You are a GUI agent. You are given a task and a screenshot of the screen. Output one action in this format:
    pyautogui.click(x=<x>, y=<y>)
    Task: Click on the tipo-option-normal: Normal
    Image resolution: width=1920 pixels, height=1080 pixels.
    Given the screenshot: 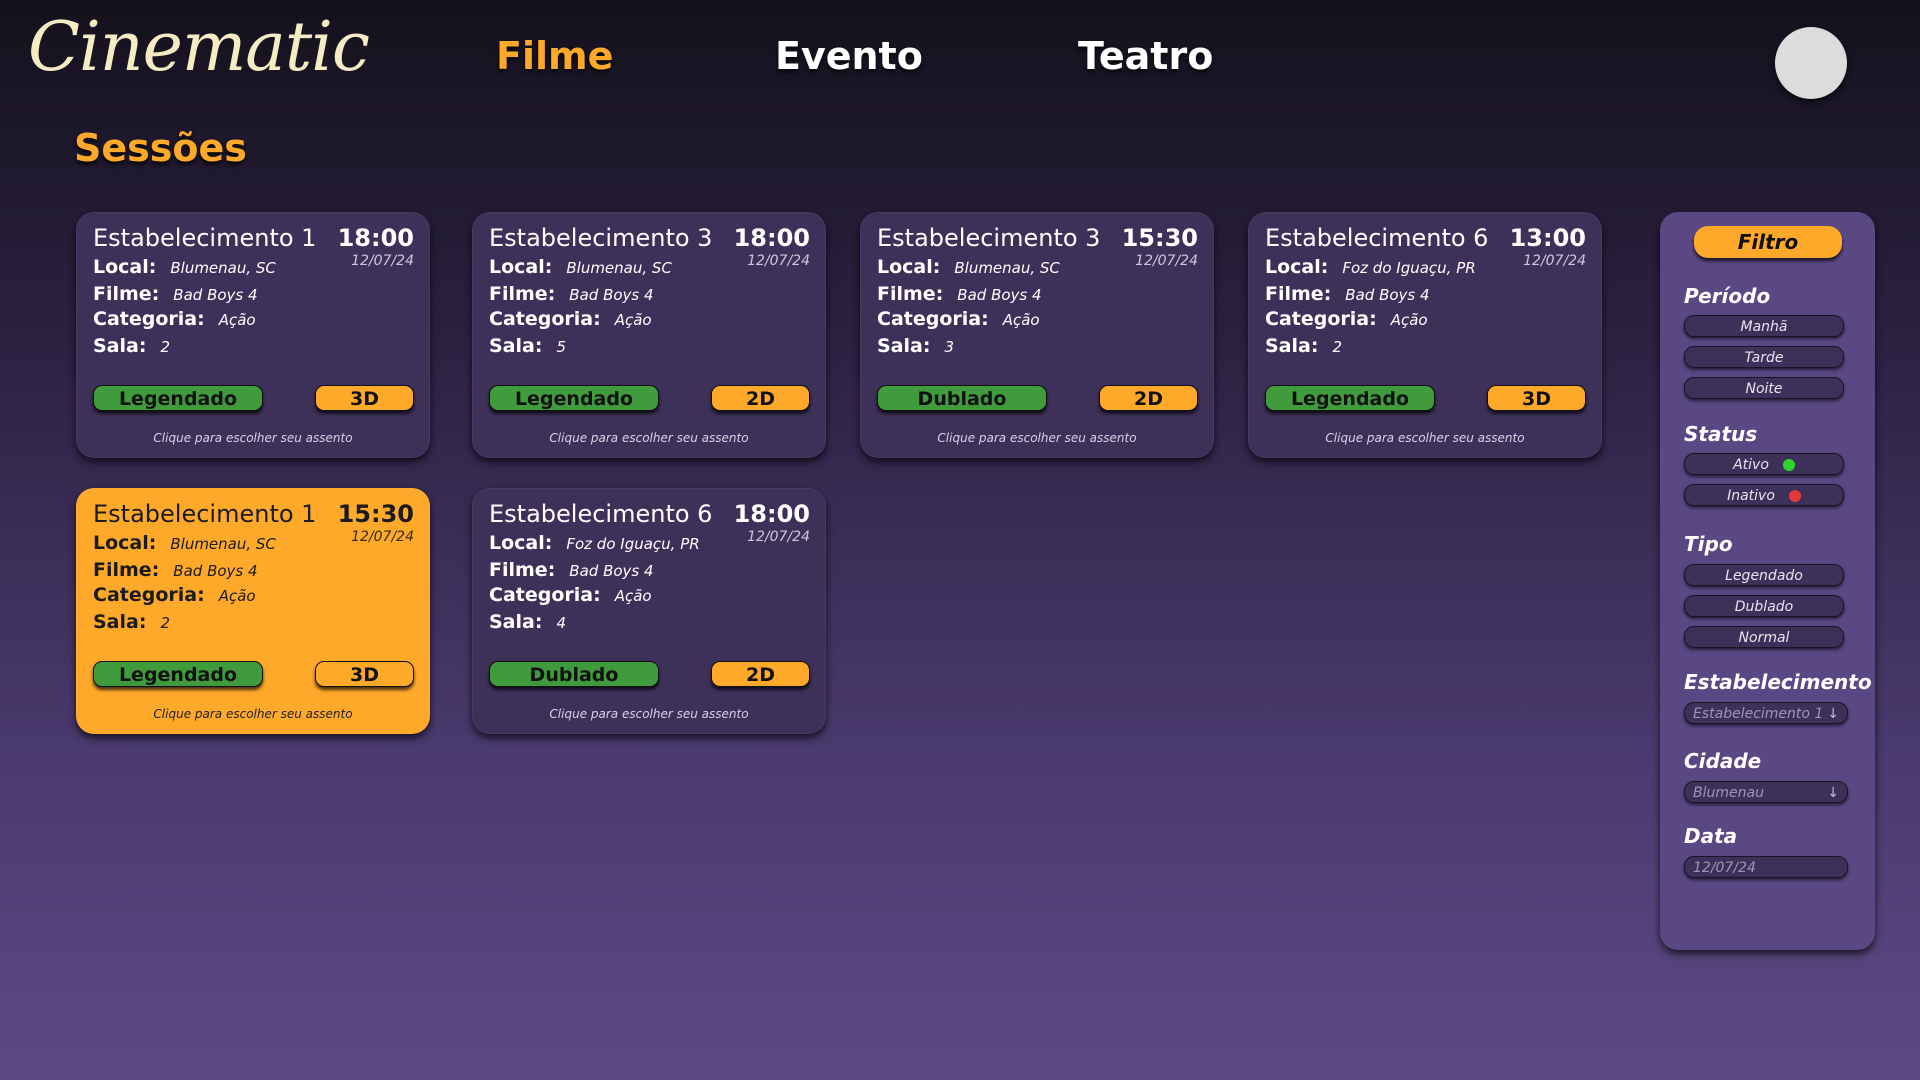 What is the action you would take?
    pyautogui.click(x=1764, y=637)
    